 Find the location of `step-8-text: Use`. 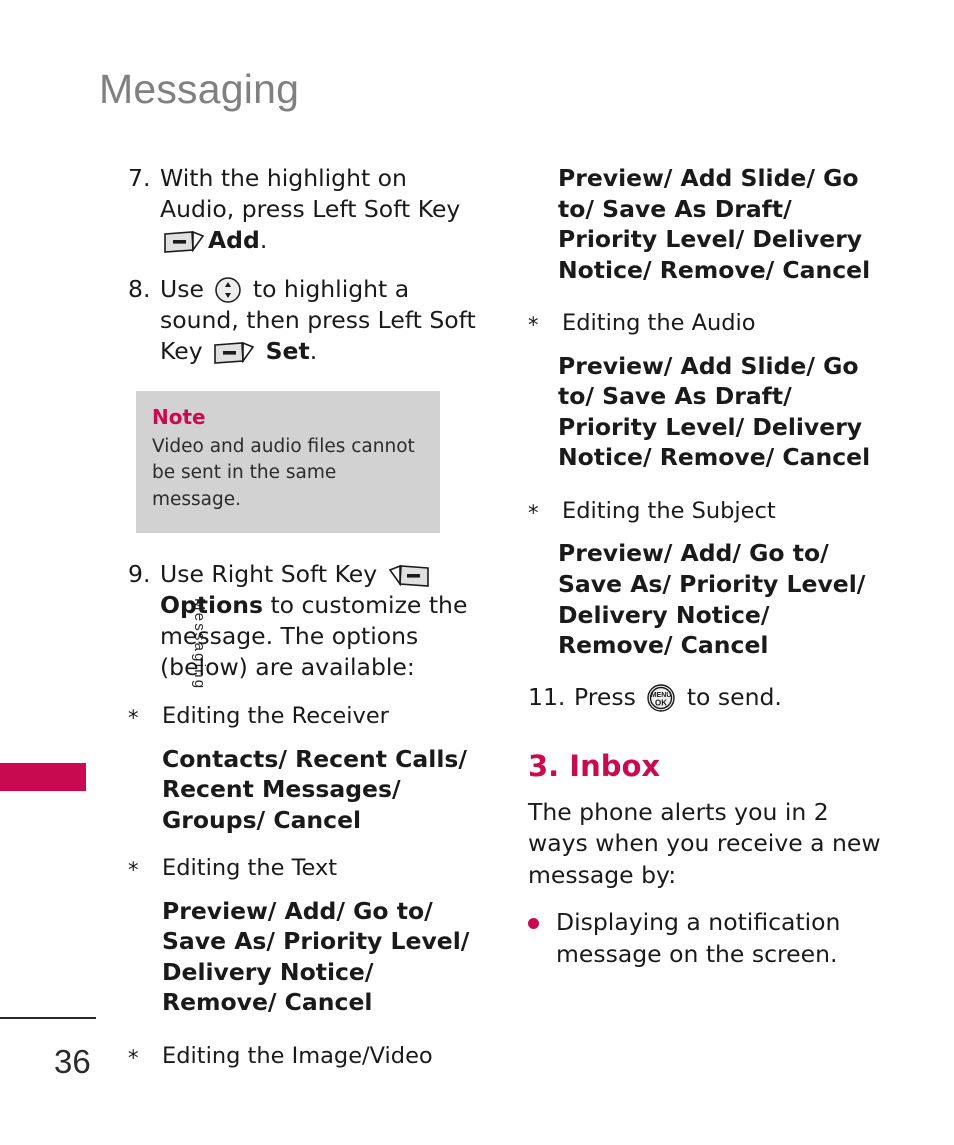

step-8-text: Use is located at coordinates (182, 289).